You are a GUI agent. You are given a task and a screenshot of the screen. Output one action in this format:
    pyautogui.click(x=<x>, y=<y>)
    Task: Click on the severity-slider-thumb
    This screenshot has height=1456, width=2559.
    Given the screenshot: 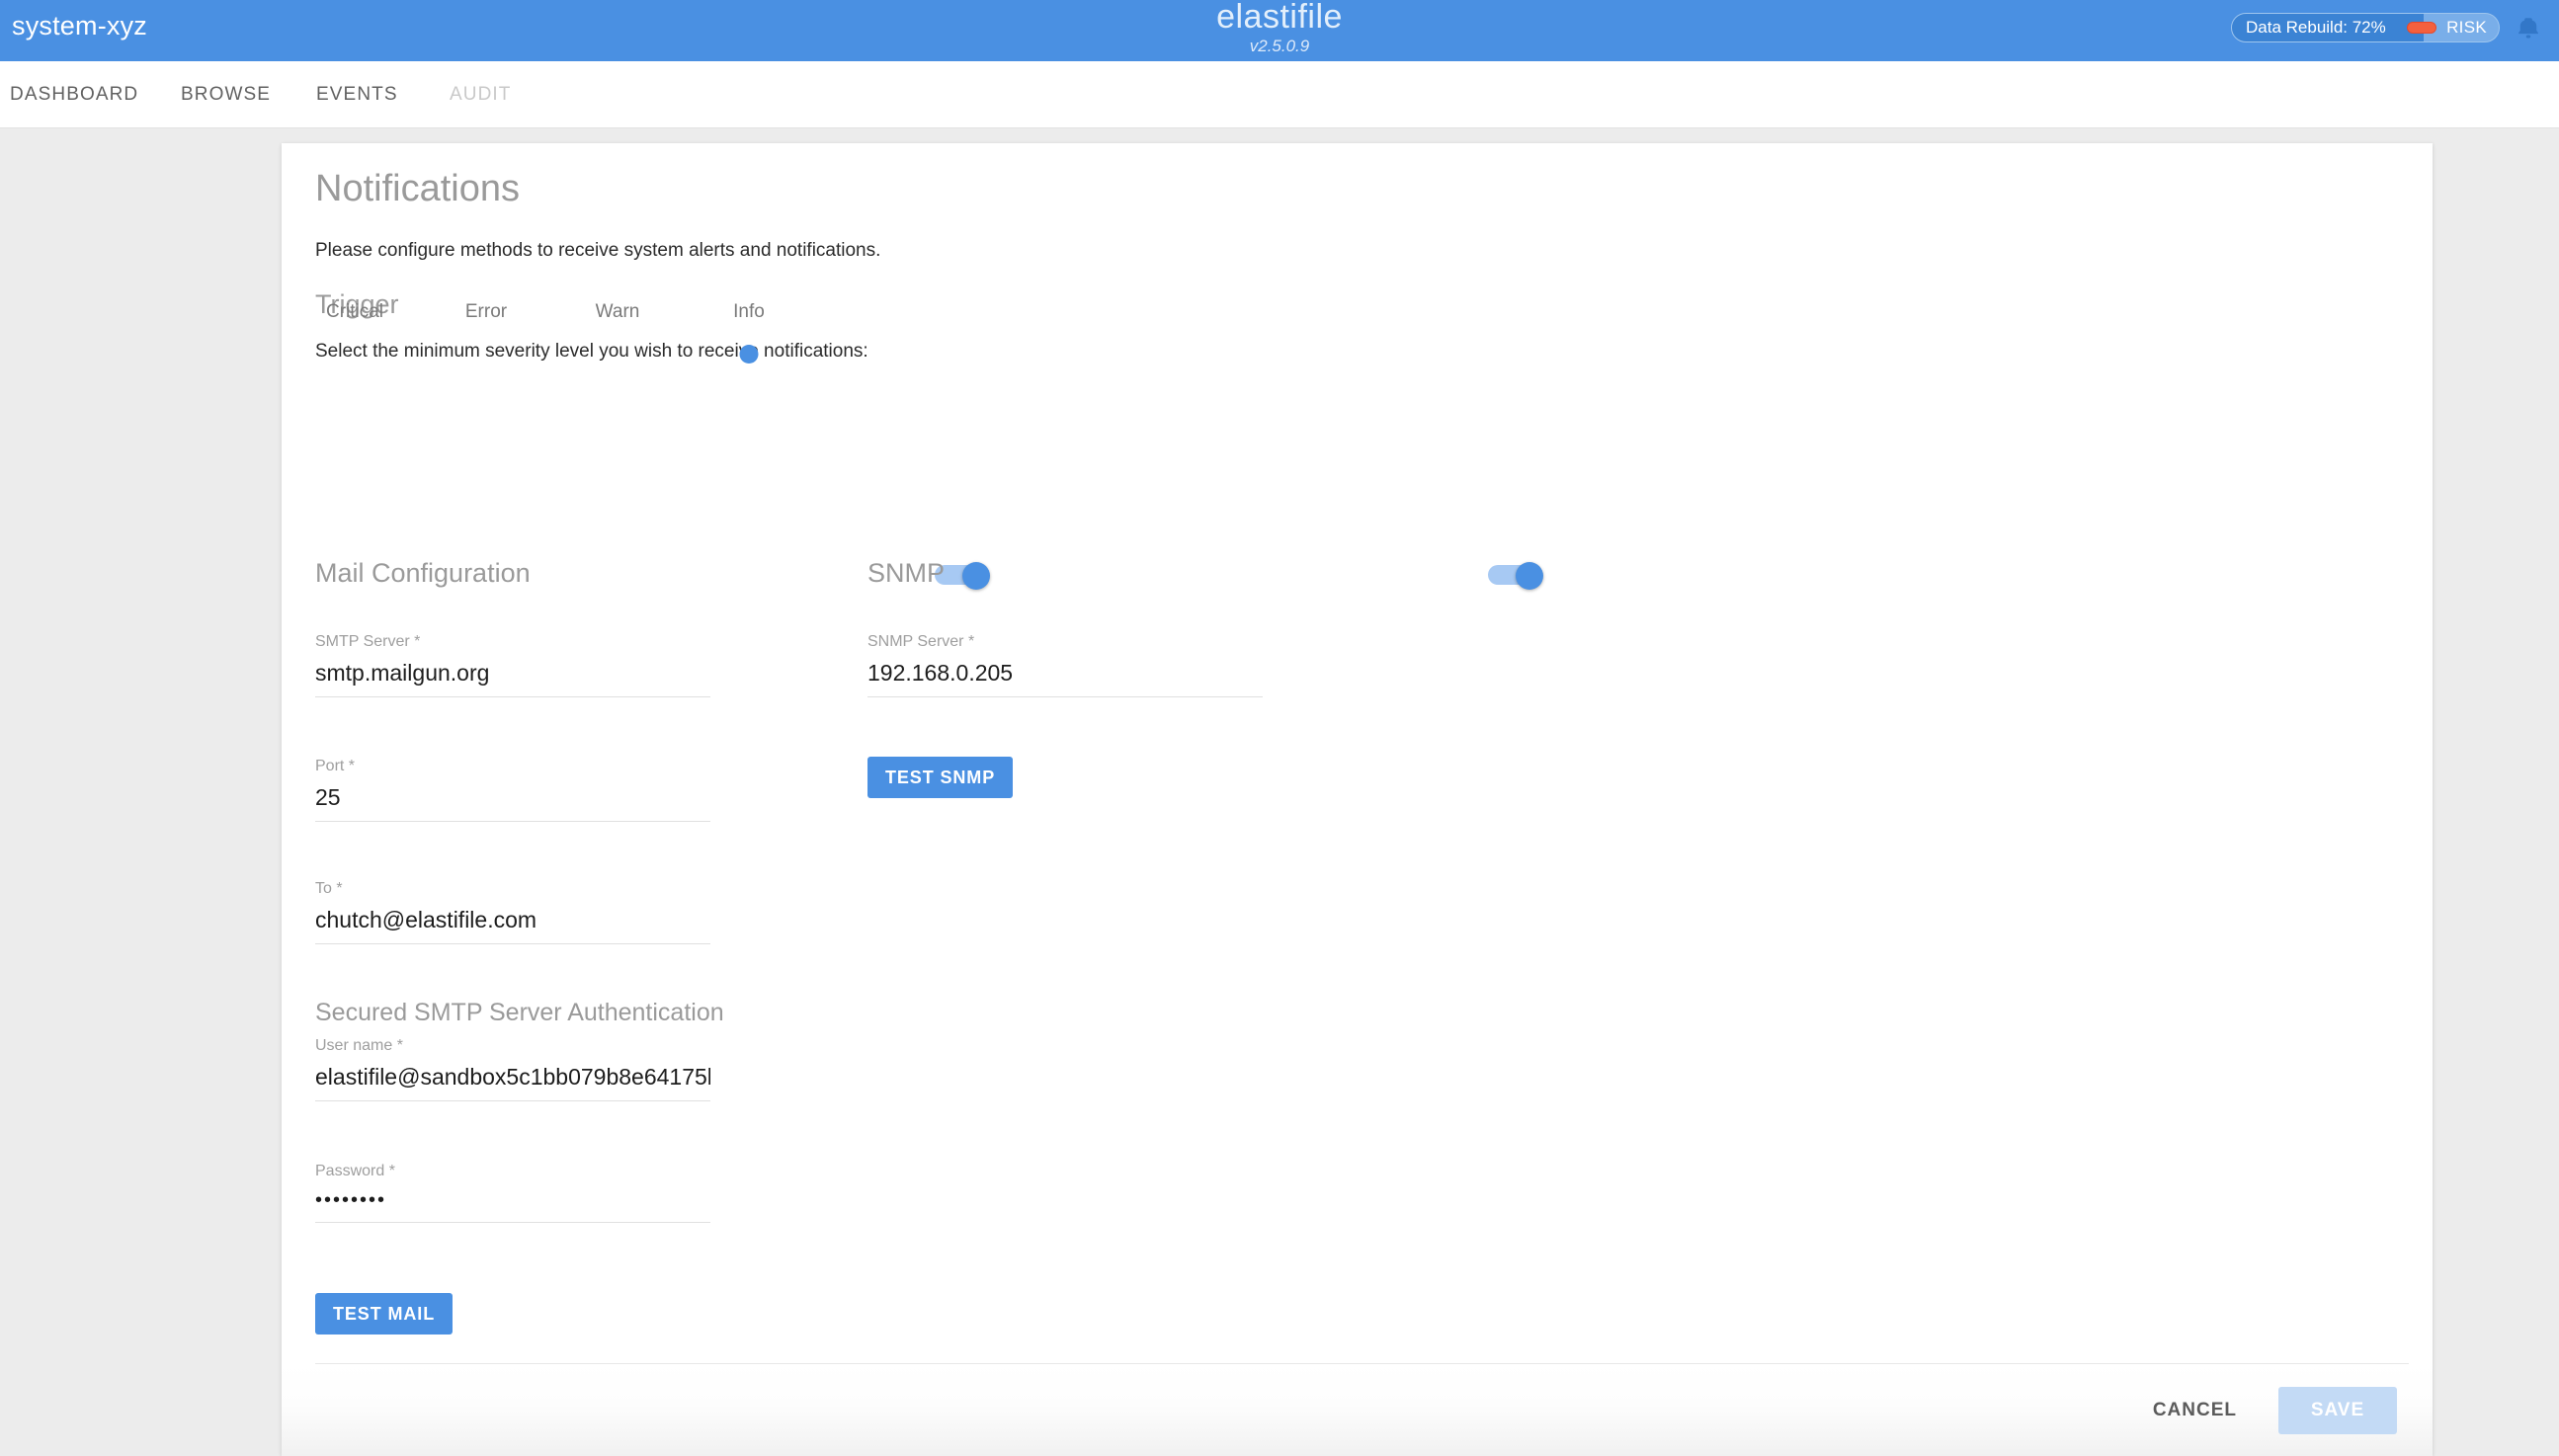 What is the action you would take?
    pyautogui.click(x=749, y=354)
    